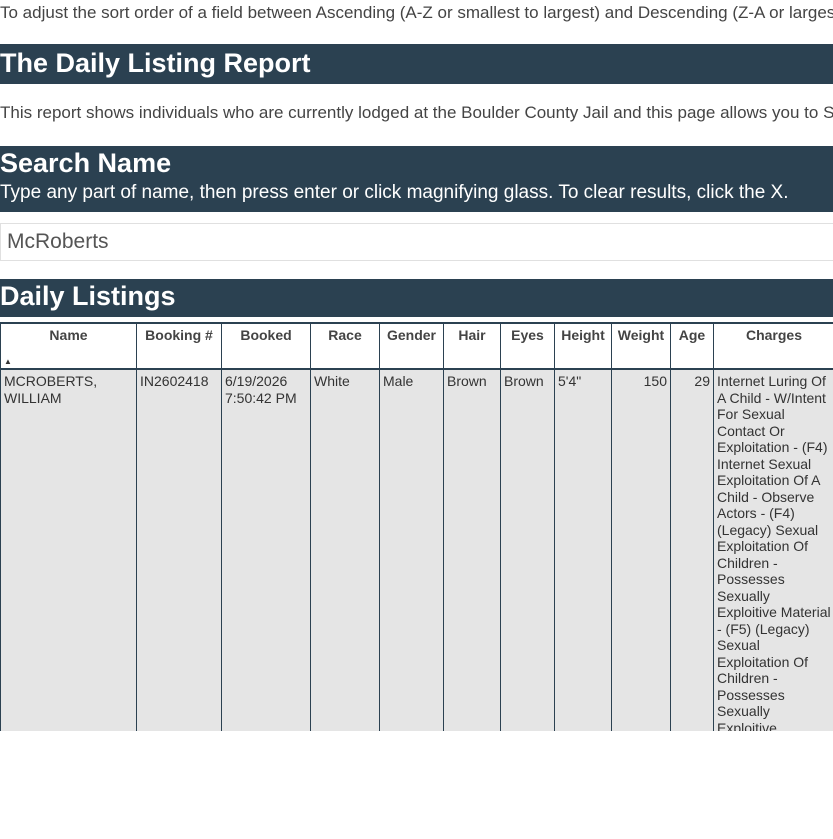 This screenshot has height=839, width=833. What do you see at coordinates (773, 346) in the screenshot?
I see `column-header-charges: Charges` at bounding box center [773, 346].